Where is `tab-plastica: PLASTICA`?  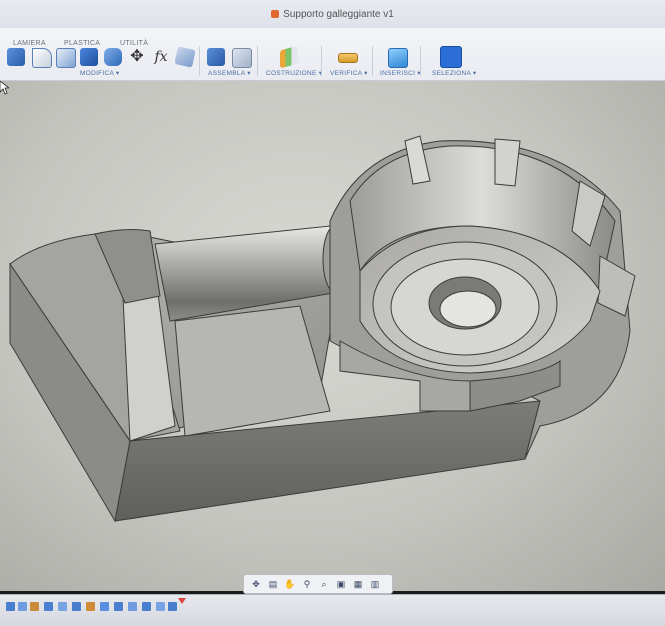 tab-plastica: PLASTICA is located at coordinates (82, 43).